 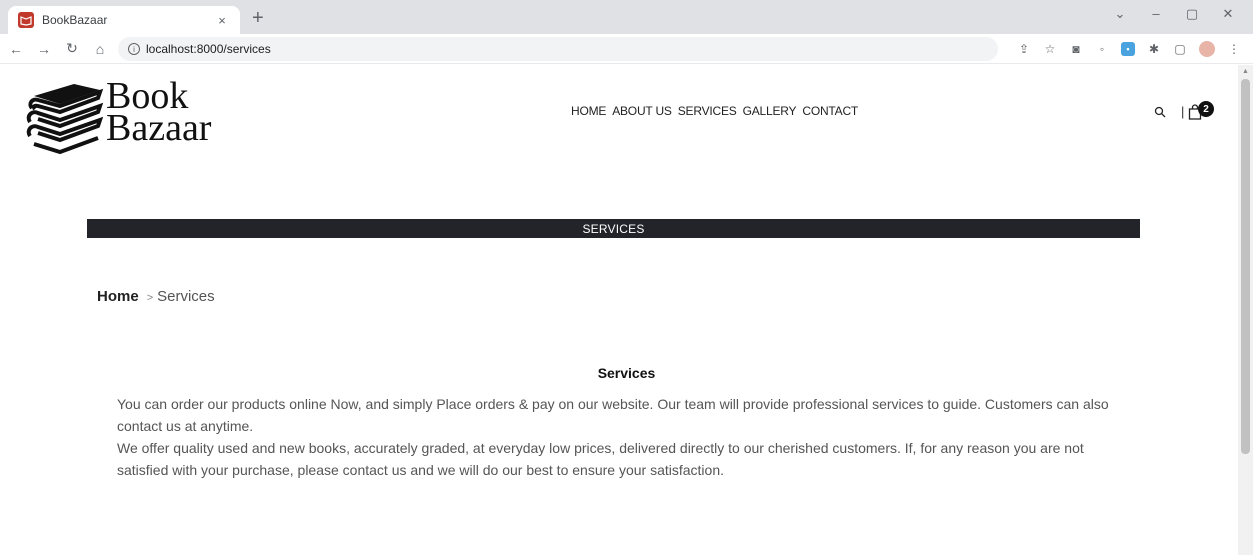 I want to click on extension-blue-icon: ▪, so click(x=1128, y=49).